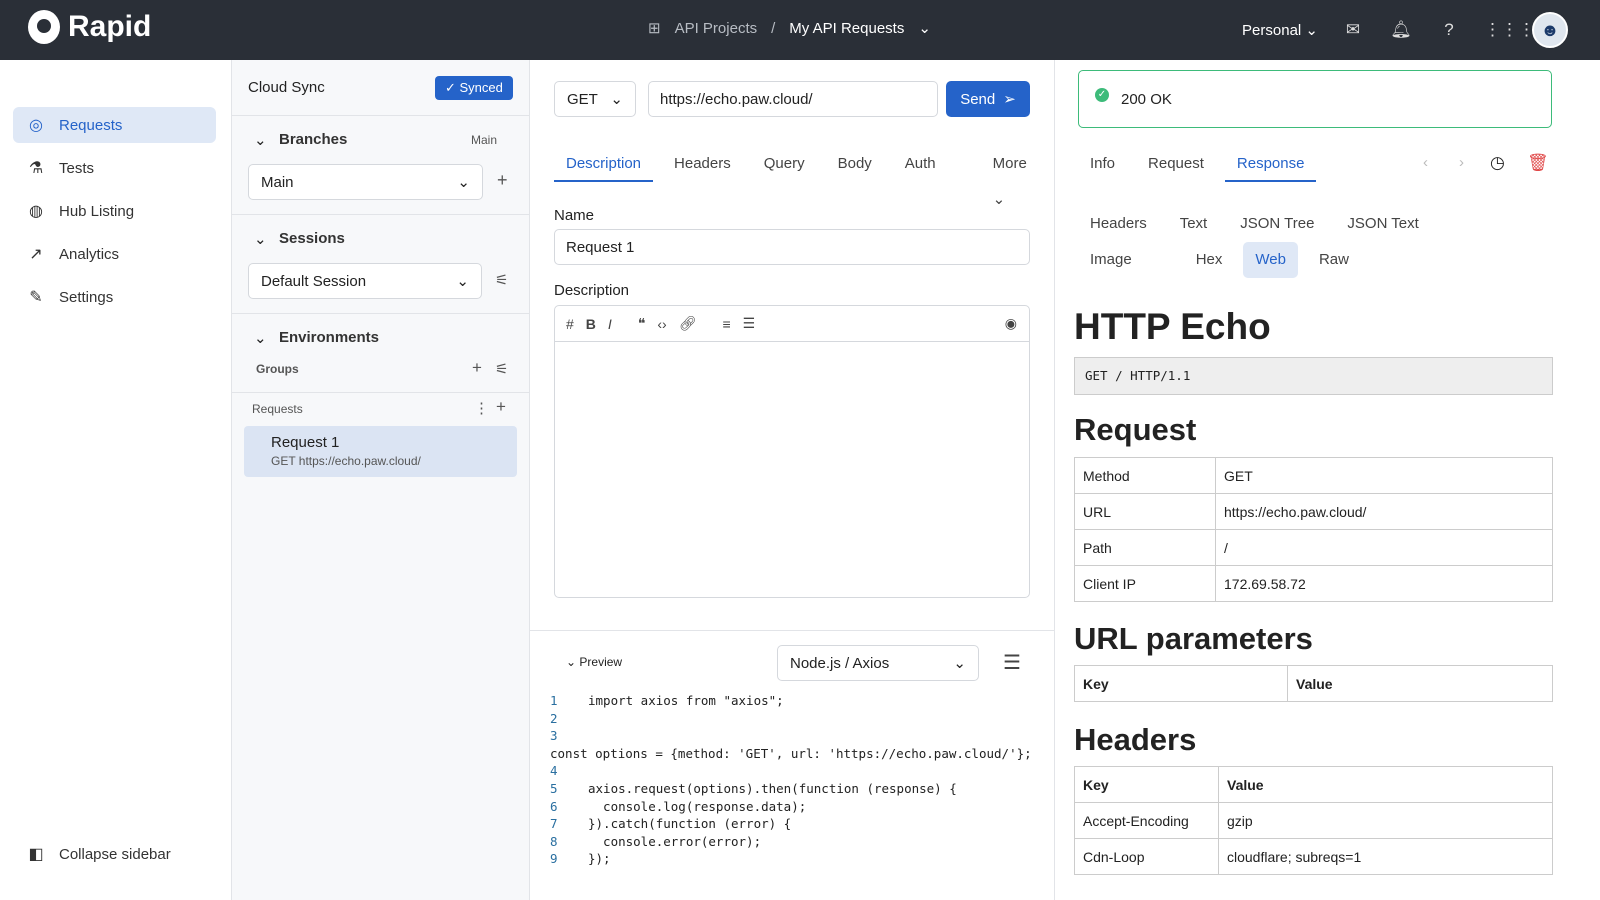 The image size is (1600, 900). I want to click on sessions-heading: Sessions, so click(312, 238).